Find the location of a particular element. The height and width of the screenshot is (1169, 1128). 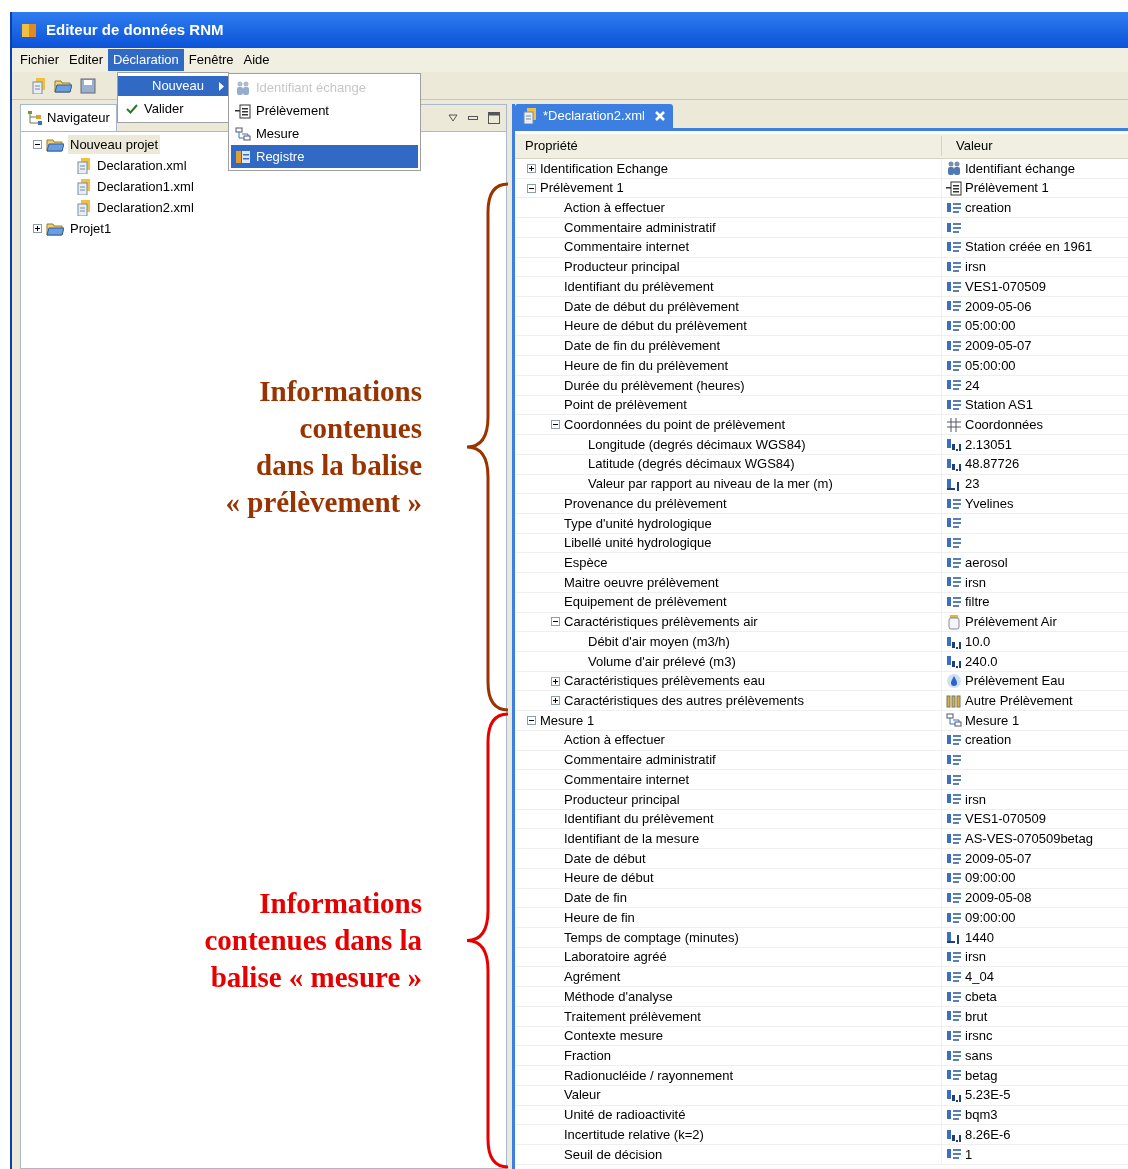

property-name: Heure de fin du prélèvement is located at coordinates (646, 365).